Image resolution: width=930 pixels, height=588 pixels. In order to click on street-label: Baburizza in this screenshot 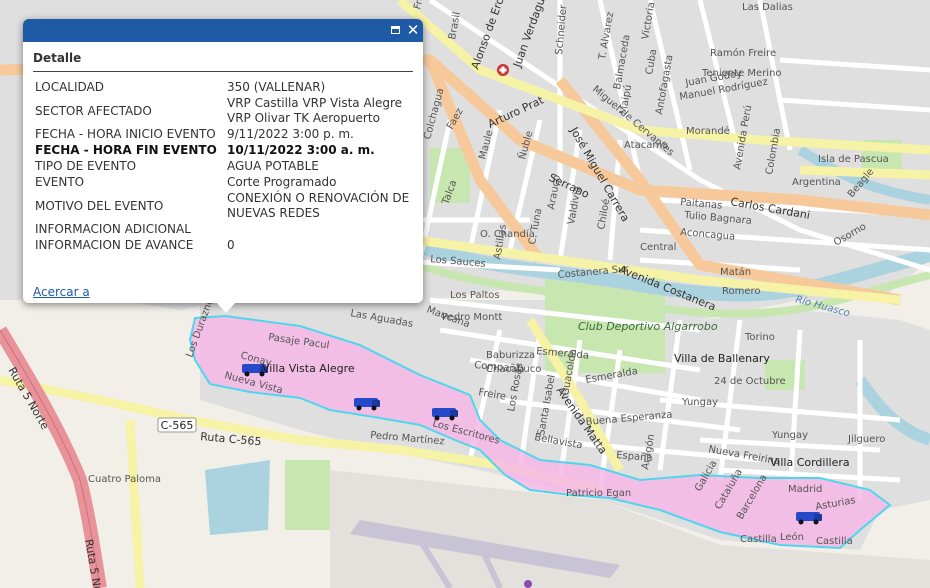, I will do `click(510, 355)`.